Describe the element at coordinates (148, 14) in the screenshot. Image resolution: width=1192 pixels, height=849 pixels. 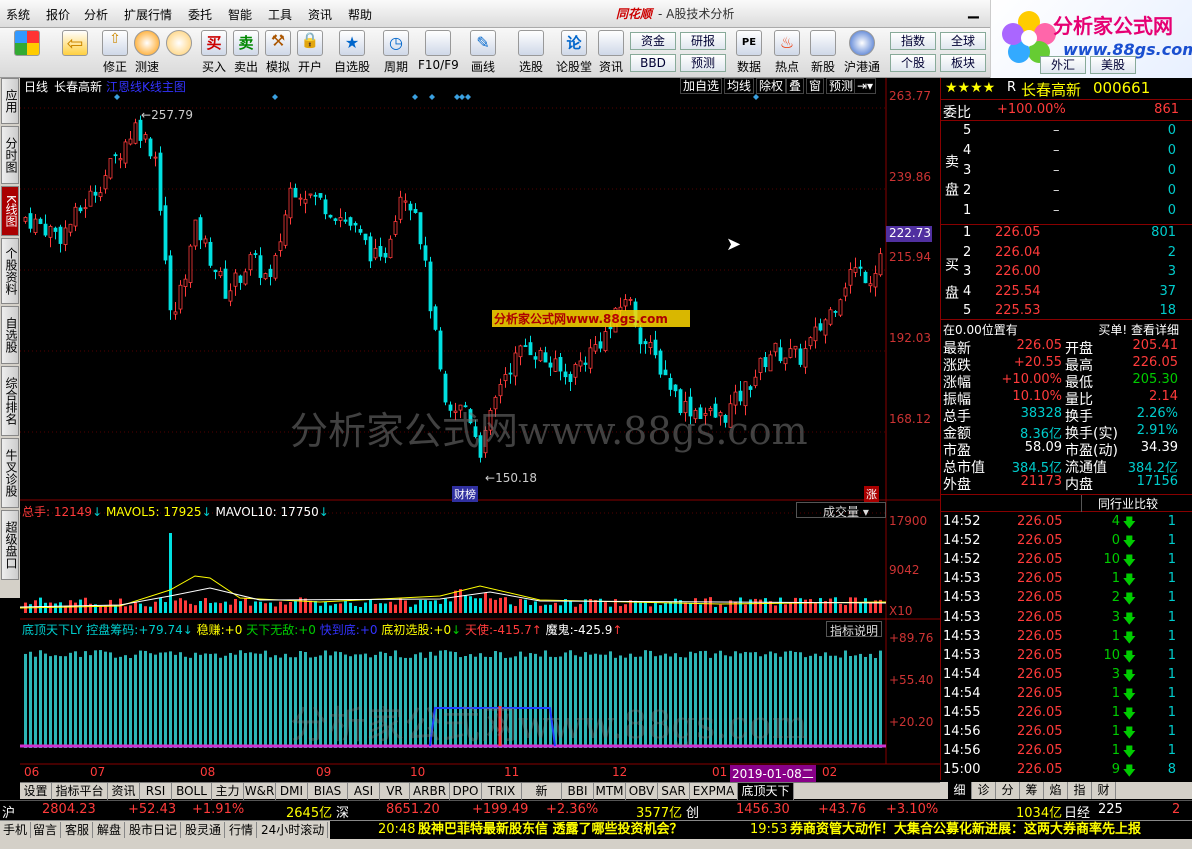
I see `menu-ext-quote: 扩展行情` at that location.